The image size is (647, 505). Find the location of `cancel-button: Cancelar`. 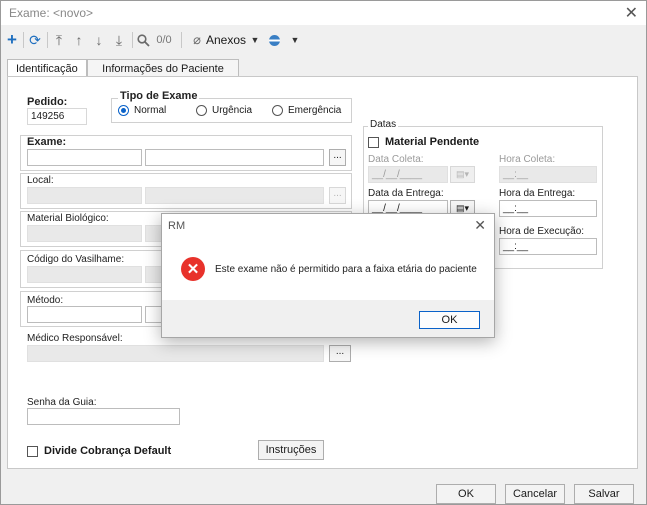

cancel-button: Cancelar is located at coordinates (535, 494).